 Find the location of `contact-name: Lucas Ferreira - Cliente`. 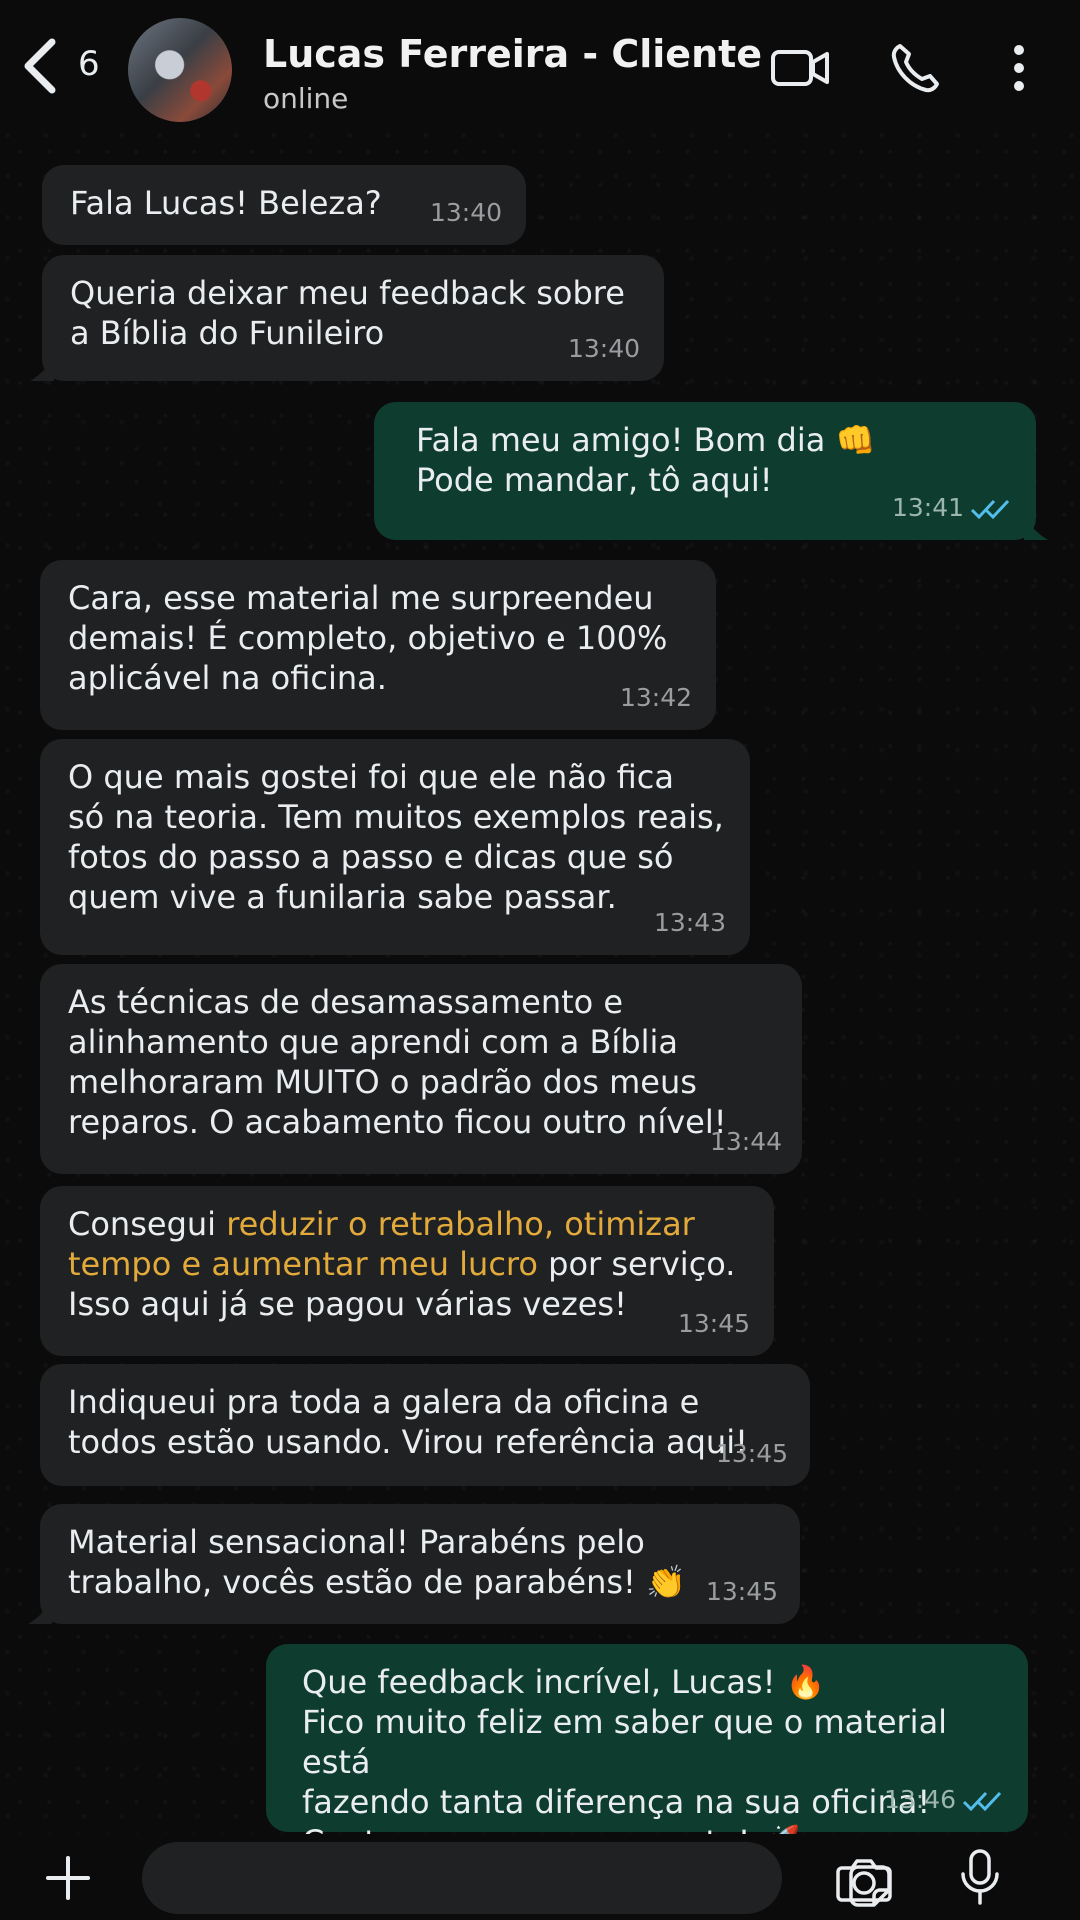

contact-name: Lucas Ferreira - Cliente is located at coordinates (512, 54).